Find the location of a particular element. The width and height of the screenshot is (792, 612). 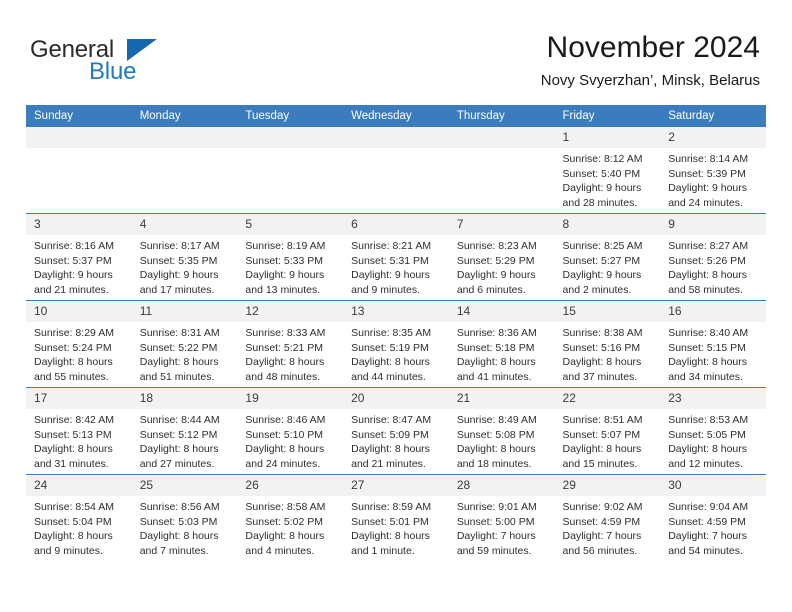

day-detail-line: Sunrise: 8:36 AM is located at coordinates (496, 333).